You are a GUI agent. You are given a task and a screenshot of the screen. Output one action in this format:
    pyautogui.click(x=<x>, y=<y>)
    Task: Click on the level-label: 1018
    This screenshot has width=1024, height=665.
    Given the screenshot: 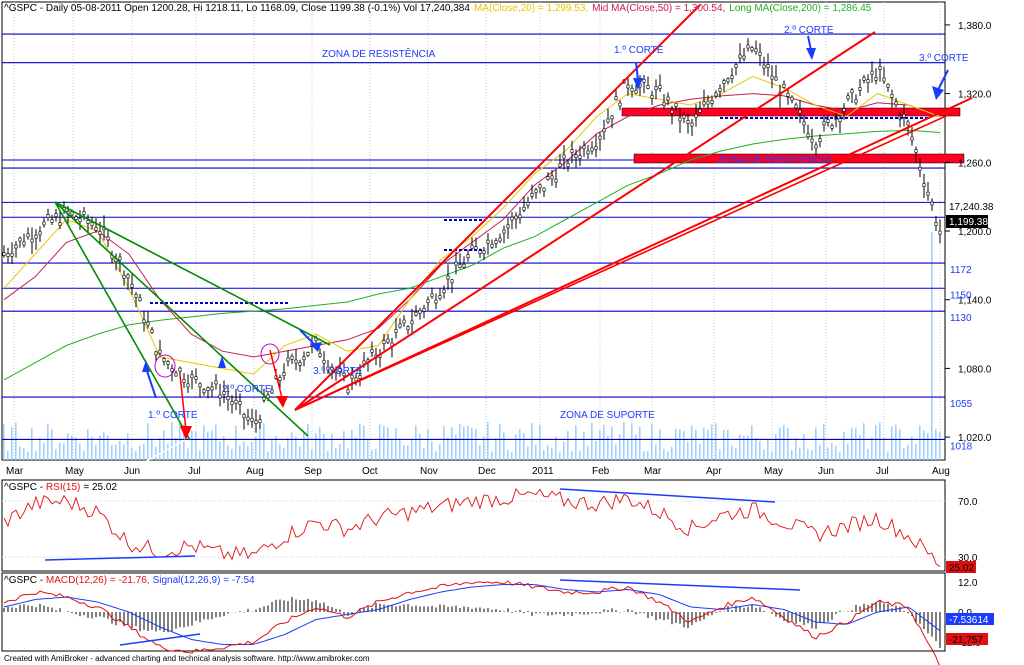 What is the action you would take?
    pyautogui.click(x=961, y=446)
    